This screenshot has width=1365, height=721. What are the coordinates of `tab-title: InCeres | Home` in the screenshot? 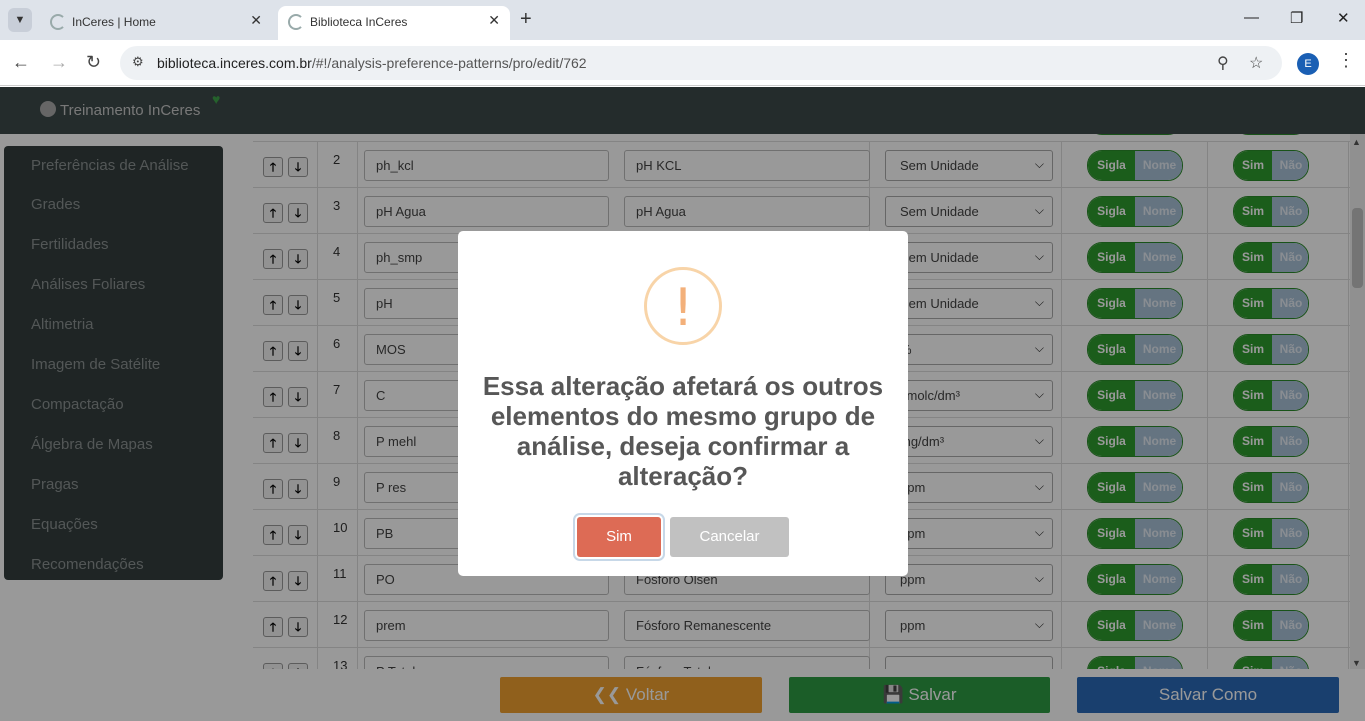 It's located at (114, 22).